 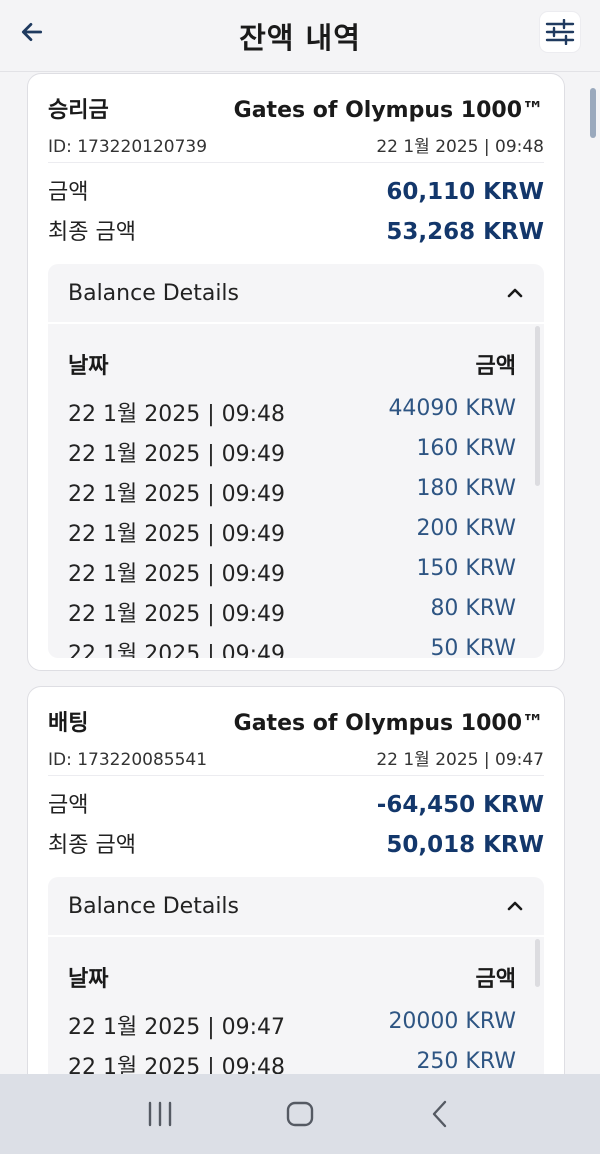 I want to click on home-button, so click(x=300, y=1114).